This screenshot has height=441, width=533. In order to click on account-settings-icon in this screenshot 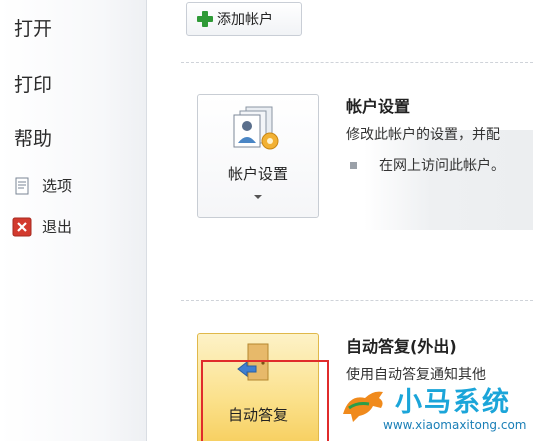, I will do `click(258, 131)`.